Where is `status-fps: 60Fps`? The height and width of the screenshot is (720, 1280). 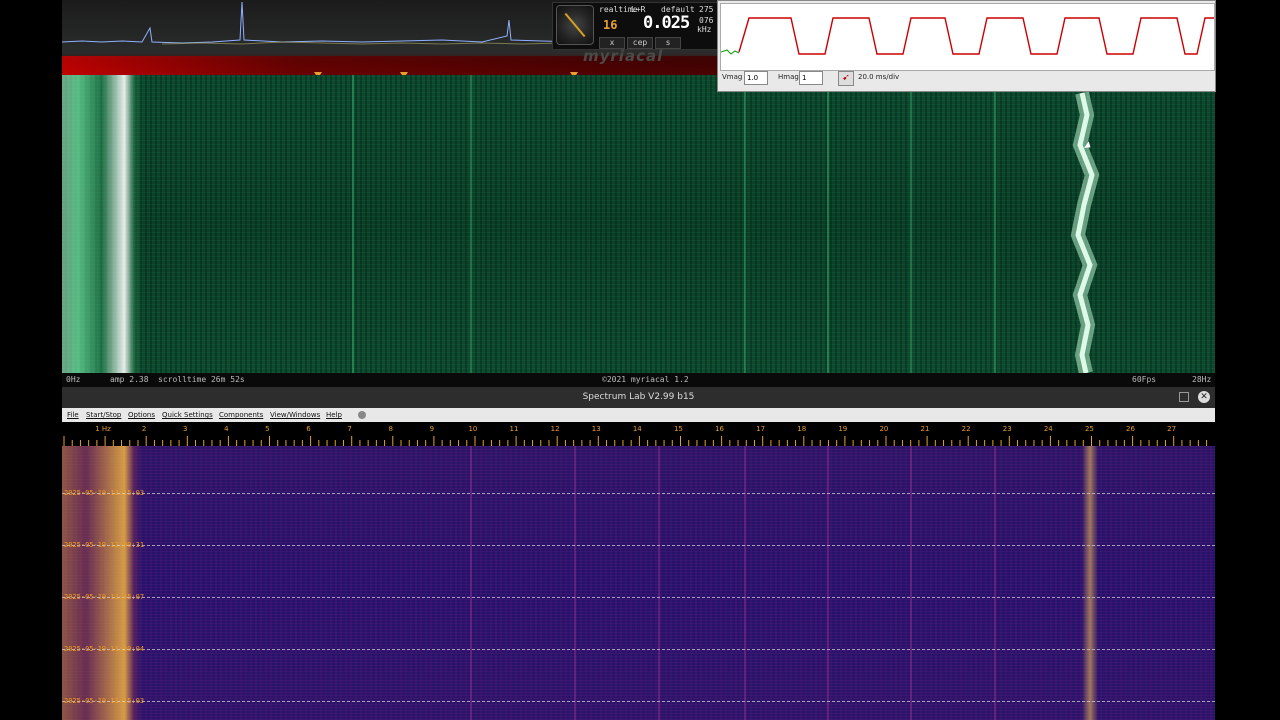 status-fps: 60Fps is located at coordinates (1144, 379).